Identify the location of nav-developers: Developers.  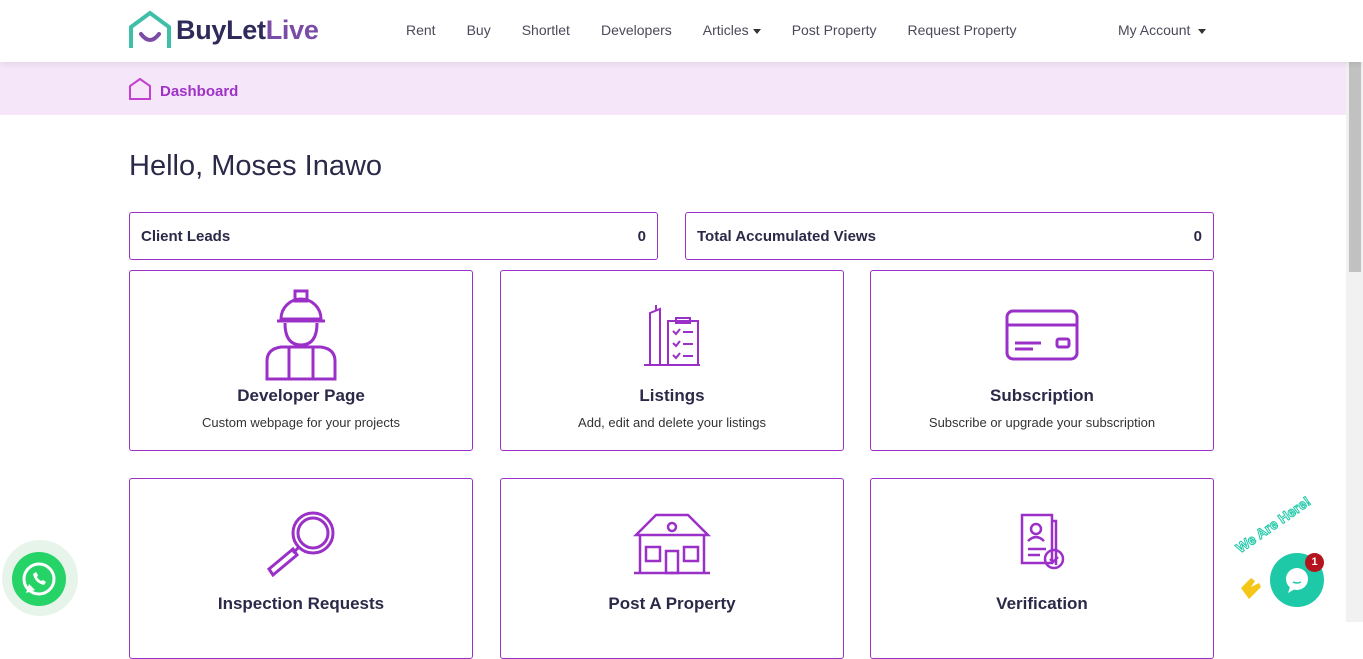
(636, 30).